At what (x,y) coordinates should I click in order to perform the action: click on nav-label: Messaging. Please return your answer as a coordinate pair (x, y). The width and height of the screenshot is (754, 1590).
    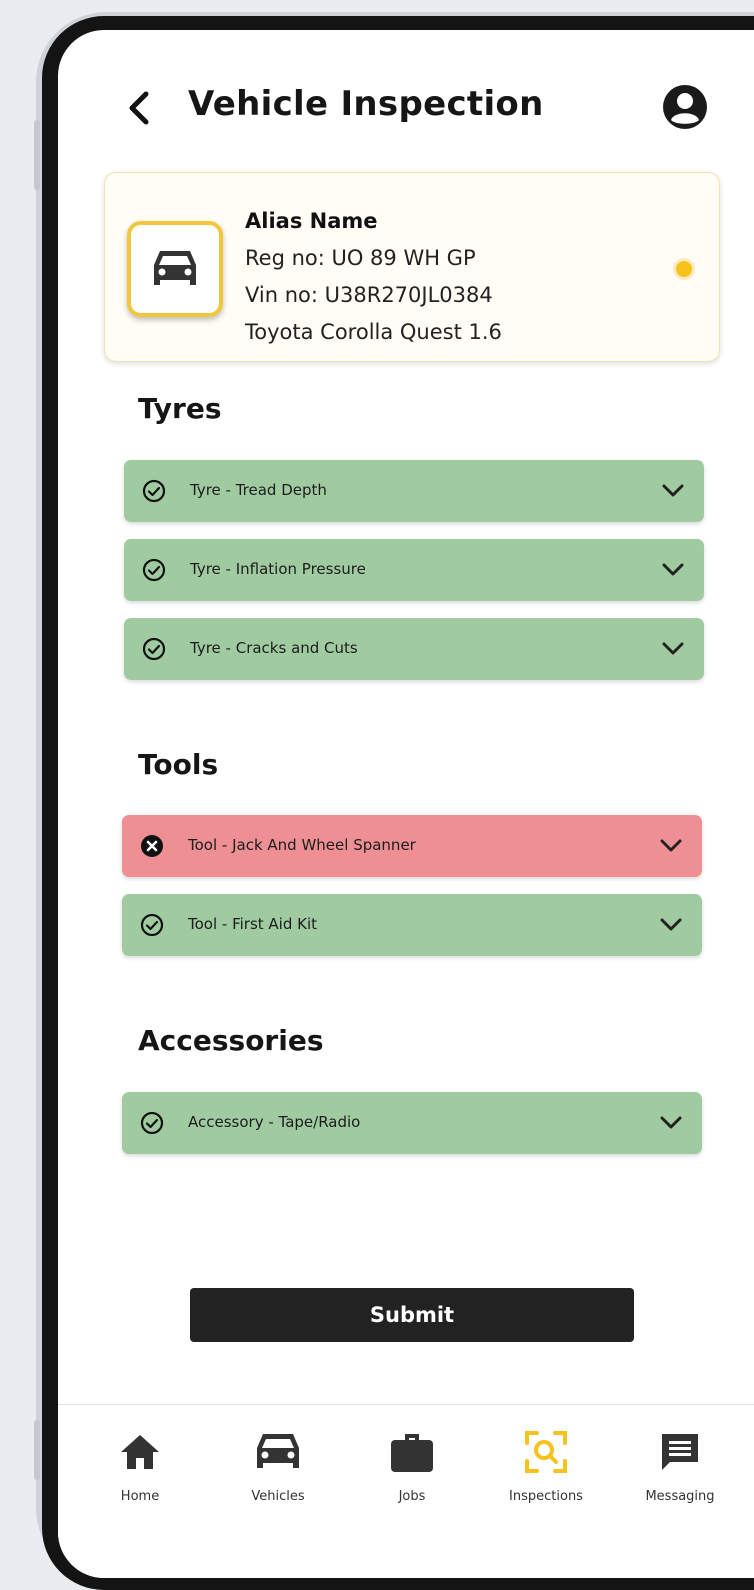
    Looking at the image, I should click on (680, 1496).